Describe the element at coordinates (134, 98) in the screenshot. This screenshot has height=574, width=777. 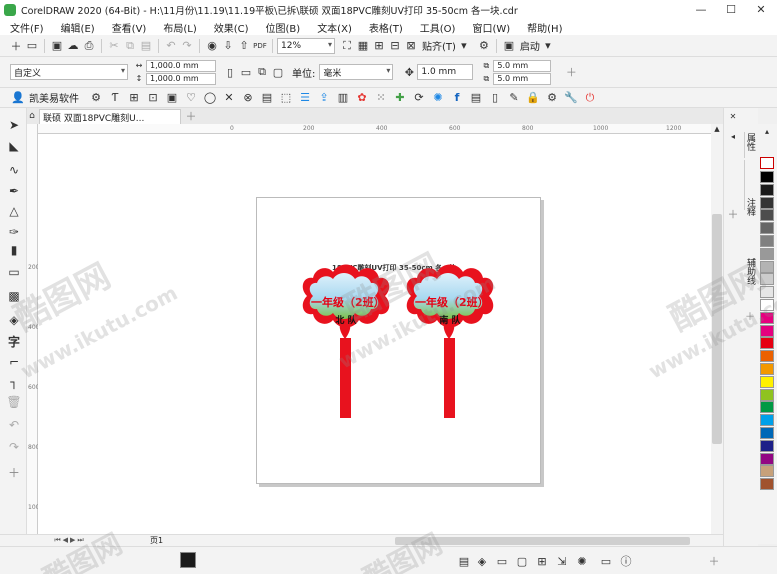
I see `select-grid-icon: ⊞` at that location.